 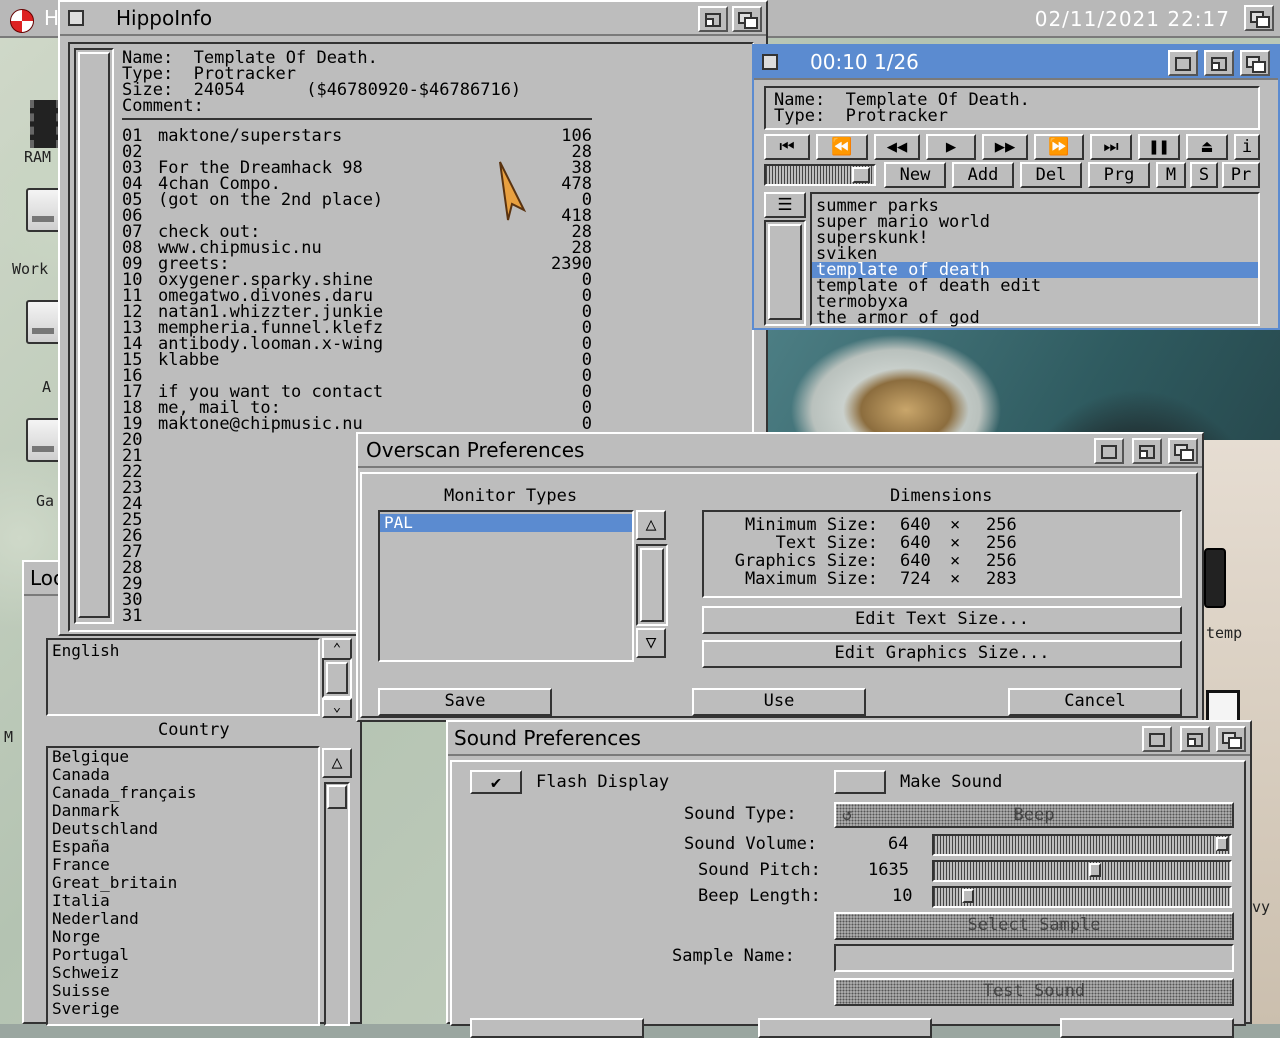 What do you see at coordinates (1082, 897) in the screenshot?
I see `beep-length-slider` at bounding box center [1082, 897].